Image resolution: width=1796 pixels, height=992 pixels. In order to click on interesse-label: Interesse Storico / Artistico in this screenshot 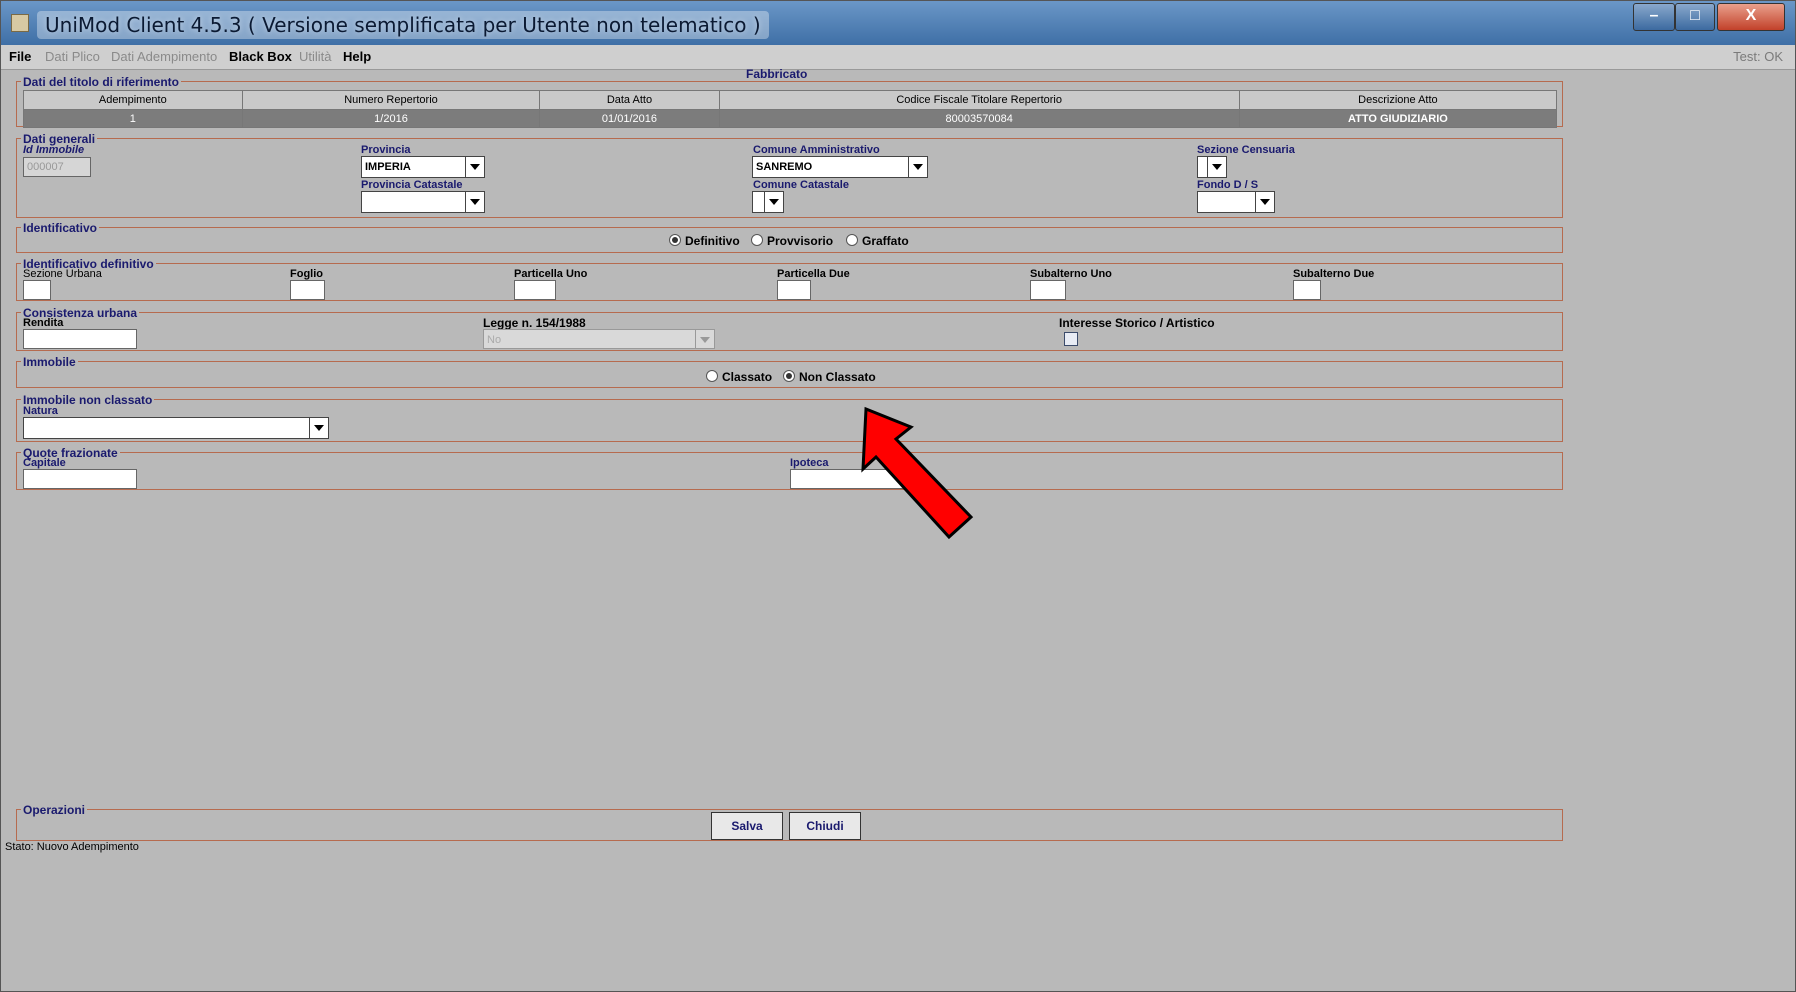, I will do `click(1137, 323)`.